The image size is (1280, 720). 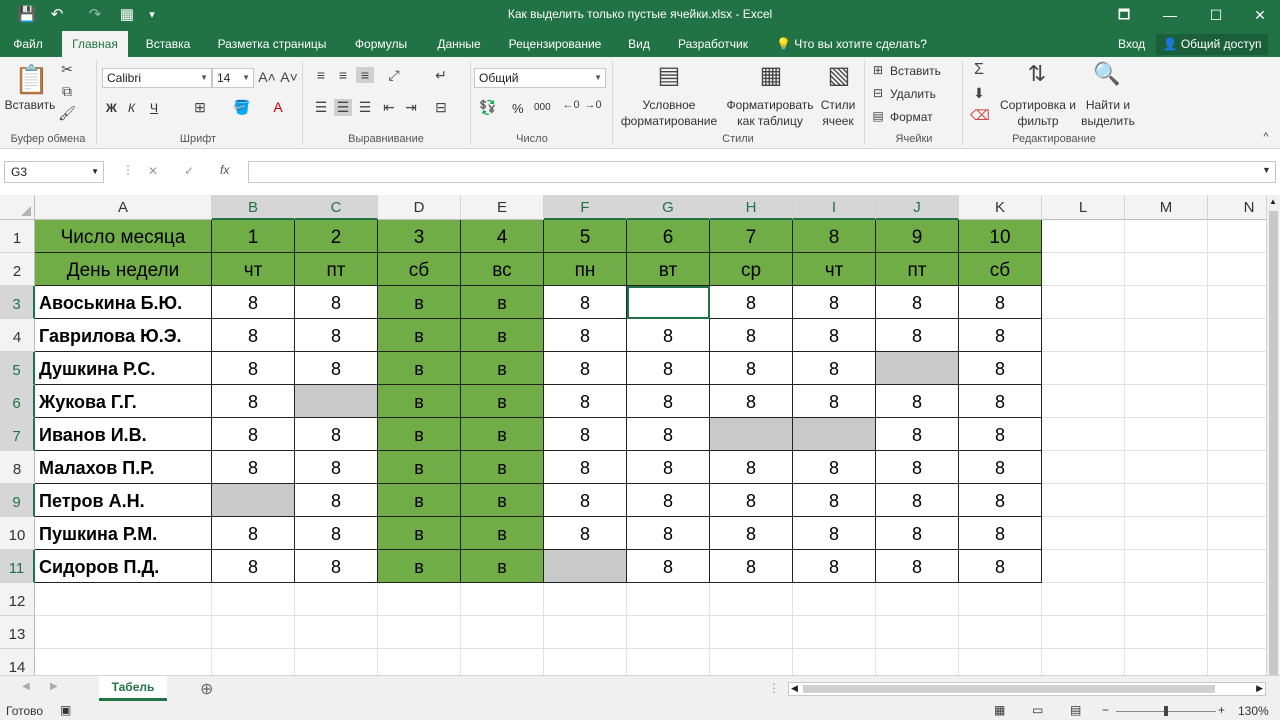 I want to click on vertical-scroll-thumb, so click(x=1273, y=446).